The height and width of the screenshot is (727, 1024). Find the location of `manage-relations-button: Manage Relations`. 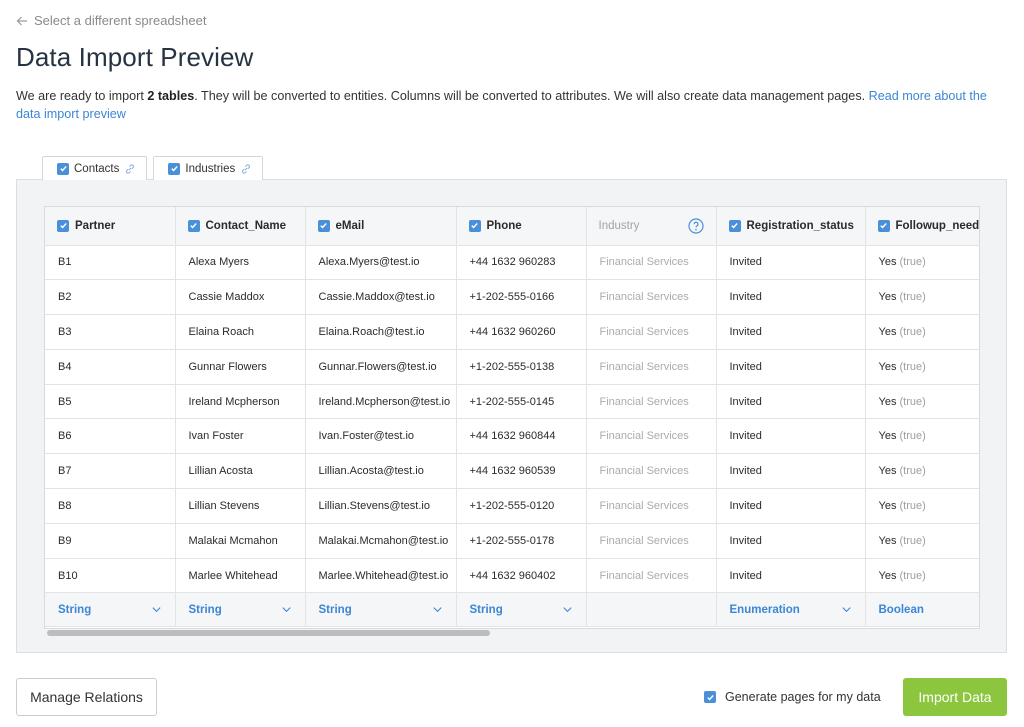

manage-relations-button: Manage Relations is located at coordinates (86, 697).